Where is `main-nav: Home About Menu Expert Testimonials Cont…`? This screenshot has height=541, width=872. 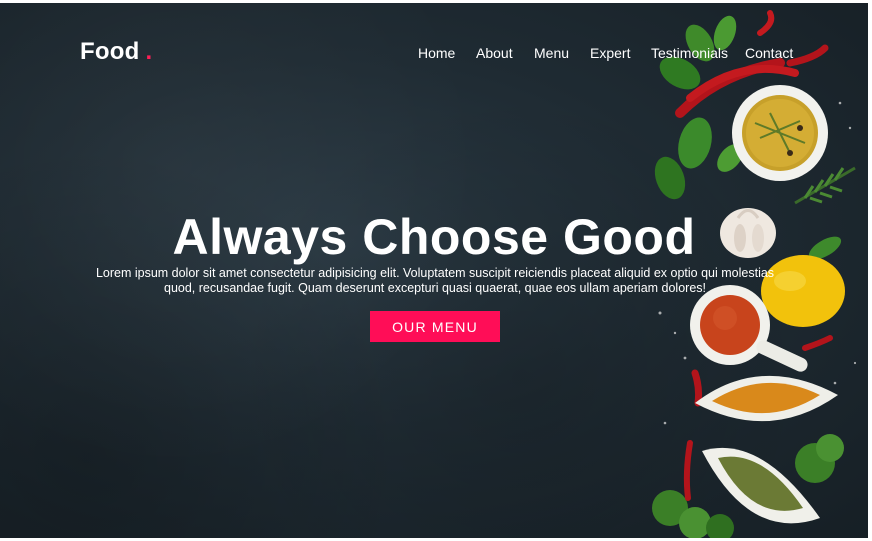 main-nav: Home About Menu Expert Testimonials Cont… is located at coordinates (434, 55).